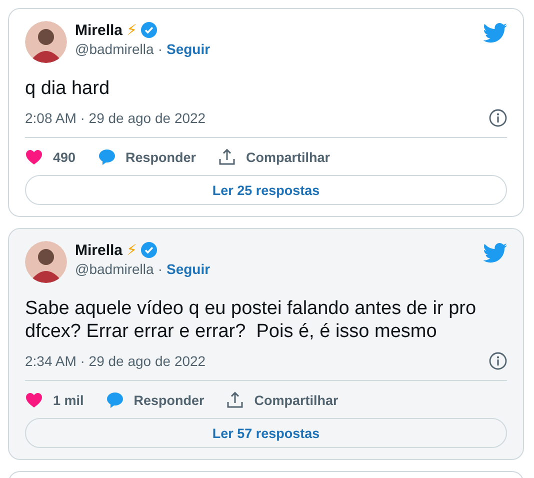 This screenshot has height=478, width=534. Describe the element at coordinates (50, 157) in the screenshot. I see `like-button: 490` at that location.